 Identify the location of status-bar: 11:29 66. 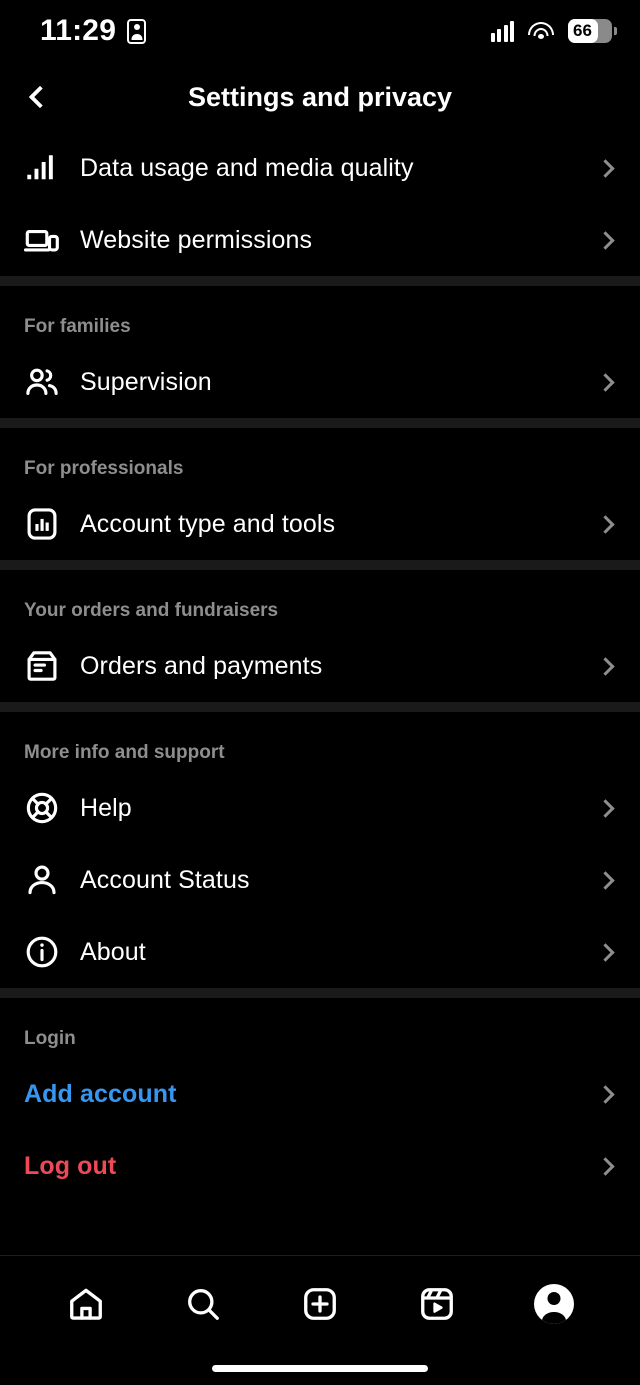
(320, 31).